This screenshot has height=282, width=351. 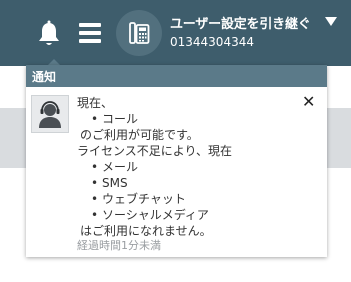 I want to click on phone-status-button, so click(x=139, y=33).